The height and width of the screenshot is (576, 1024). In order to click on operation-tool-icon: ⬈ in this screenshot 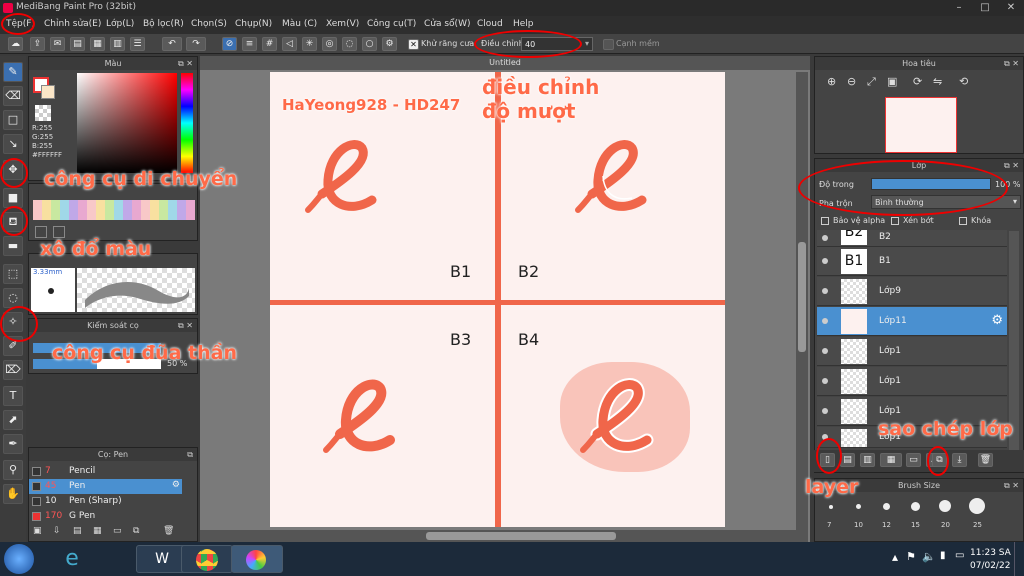, I will do `click(13, 420)`.